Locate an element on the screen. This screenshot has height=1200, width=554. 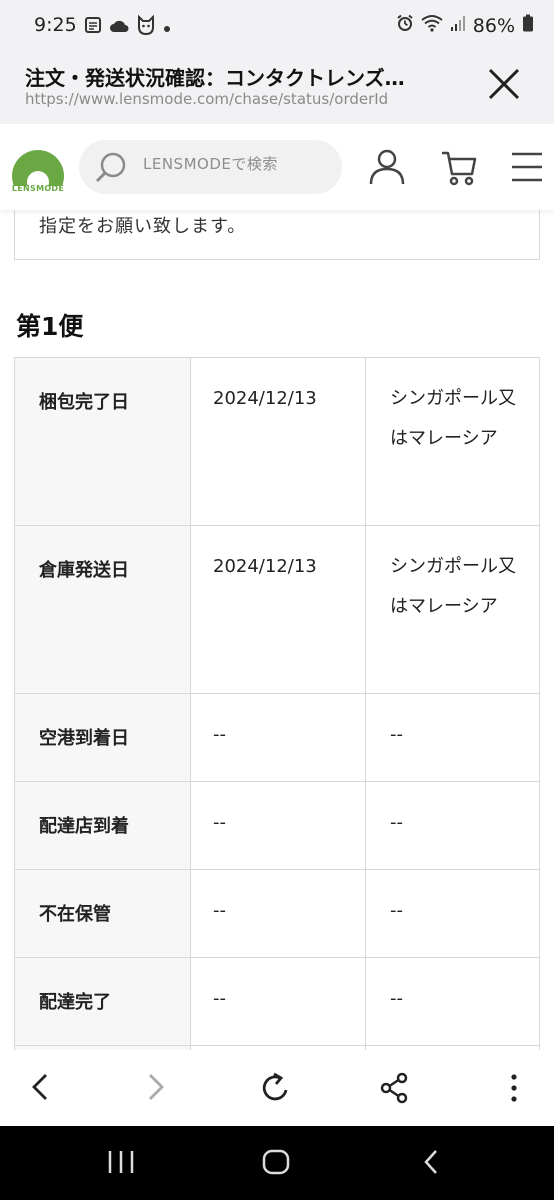
hamburger-menu-icon is located at coordinates (527, 169).